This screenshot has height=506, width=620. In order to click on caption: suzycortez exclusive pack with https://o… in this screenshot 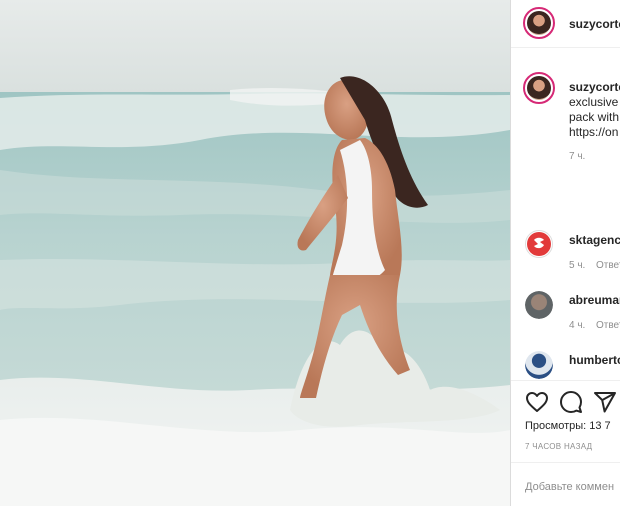, I will do `click(594, 110)`.